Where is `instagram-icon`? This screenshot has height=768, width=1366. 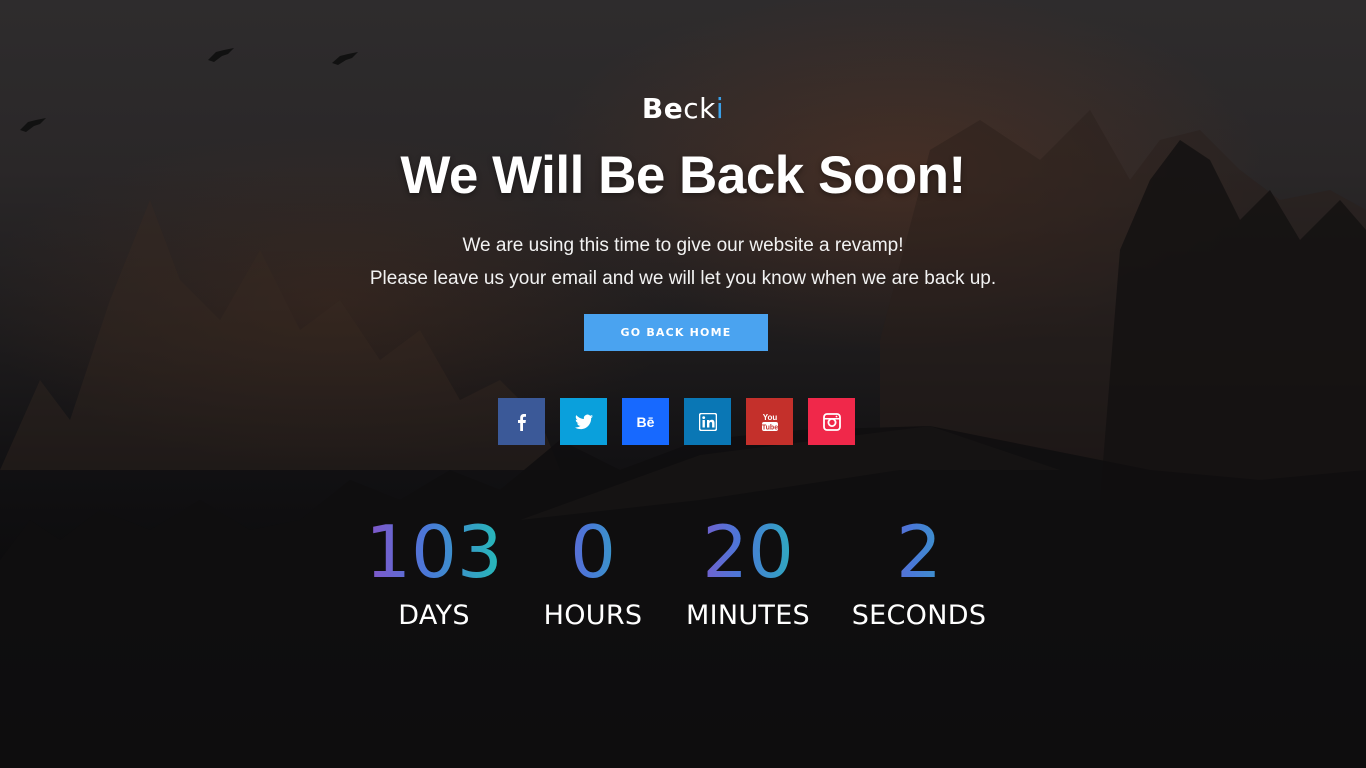
instagram-icon is located at coordinates (831, 421).